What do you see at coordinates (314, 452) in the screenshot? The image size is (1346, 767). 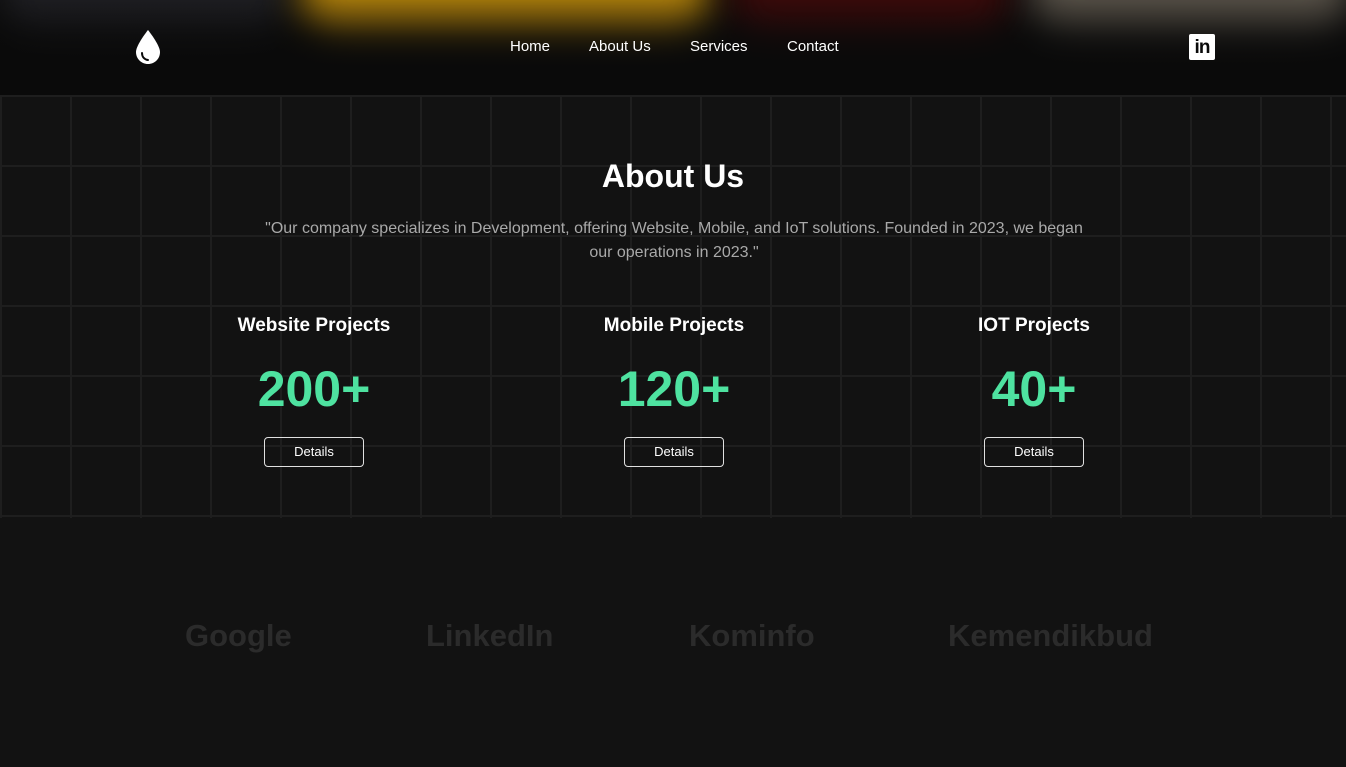 I see `website-details-button: Details` at bounding box center [314, 452].